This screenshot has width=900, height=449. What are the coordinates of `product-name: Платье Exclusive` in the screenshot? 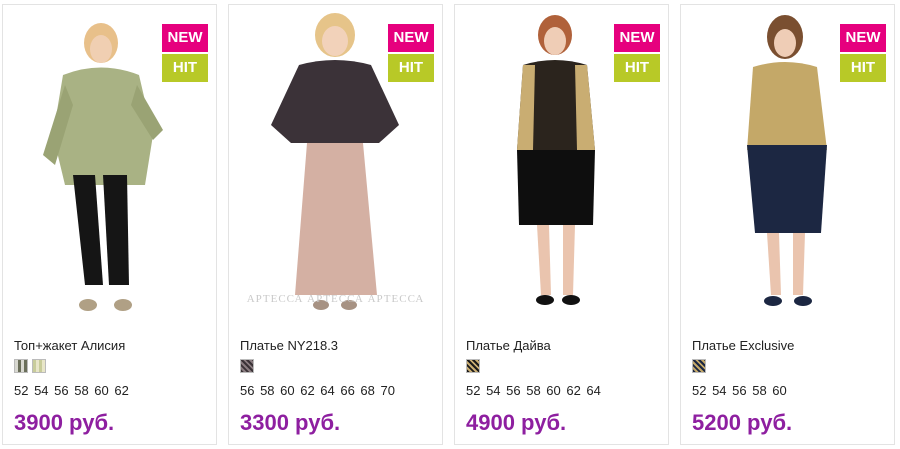 It's located at (743, 345).